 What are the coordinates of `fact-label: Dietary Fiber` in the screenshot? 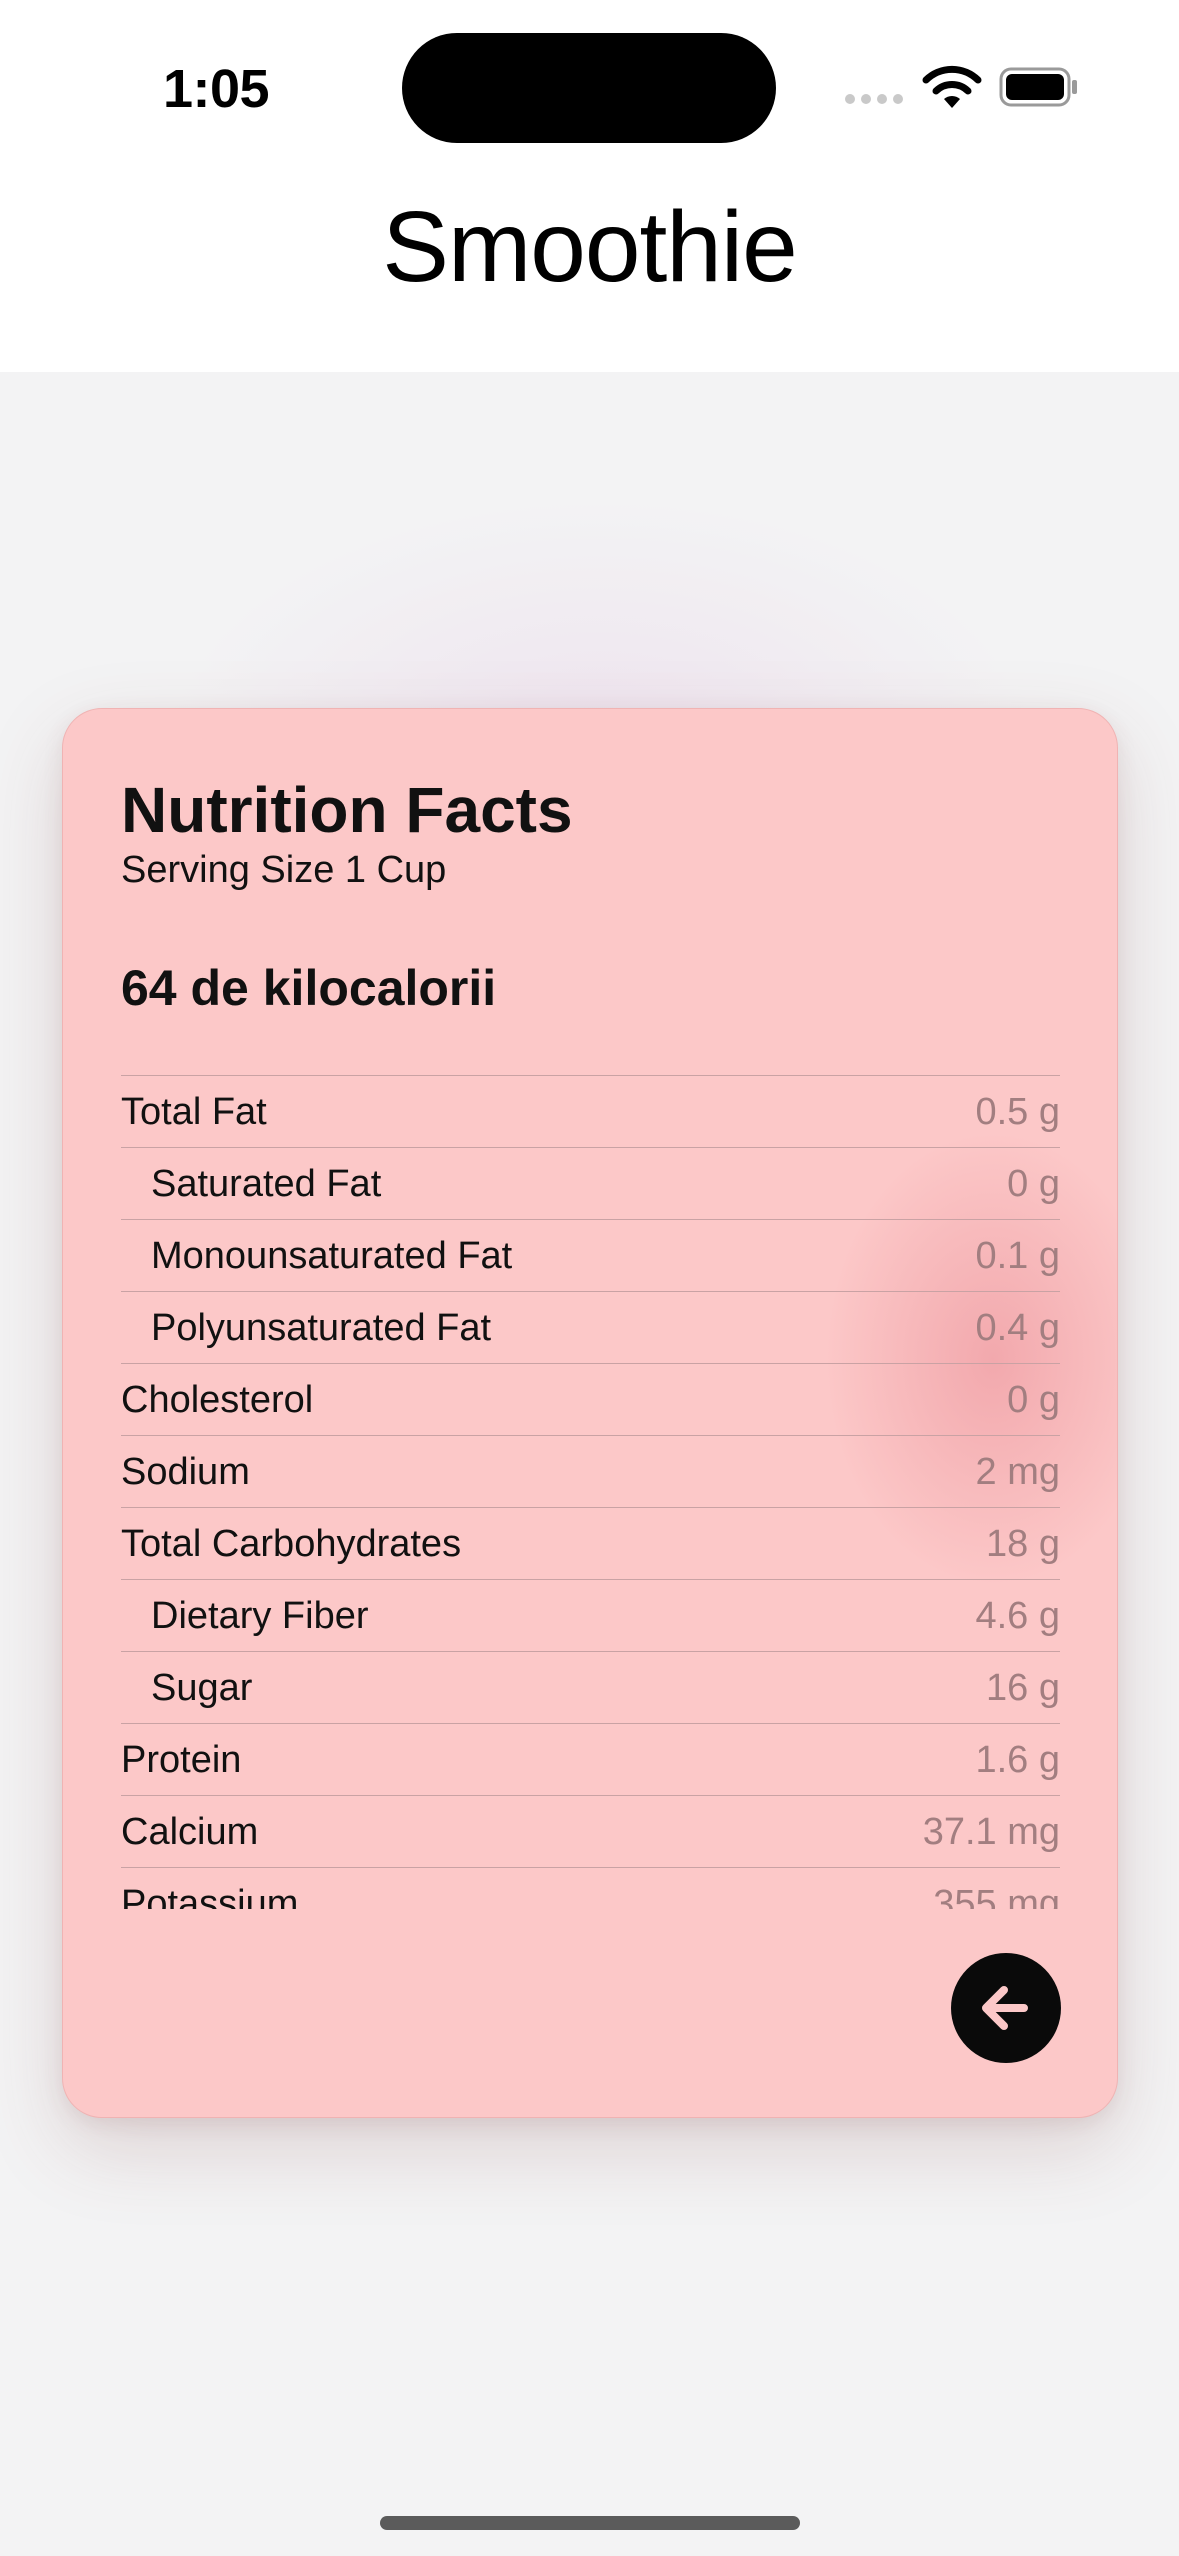 It's located at (260, 1616).